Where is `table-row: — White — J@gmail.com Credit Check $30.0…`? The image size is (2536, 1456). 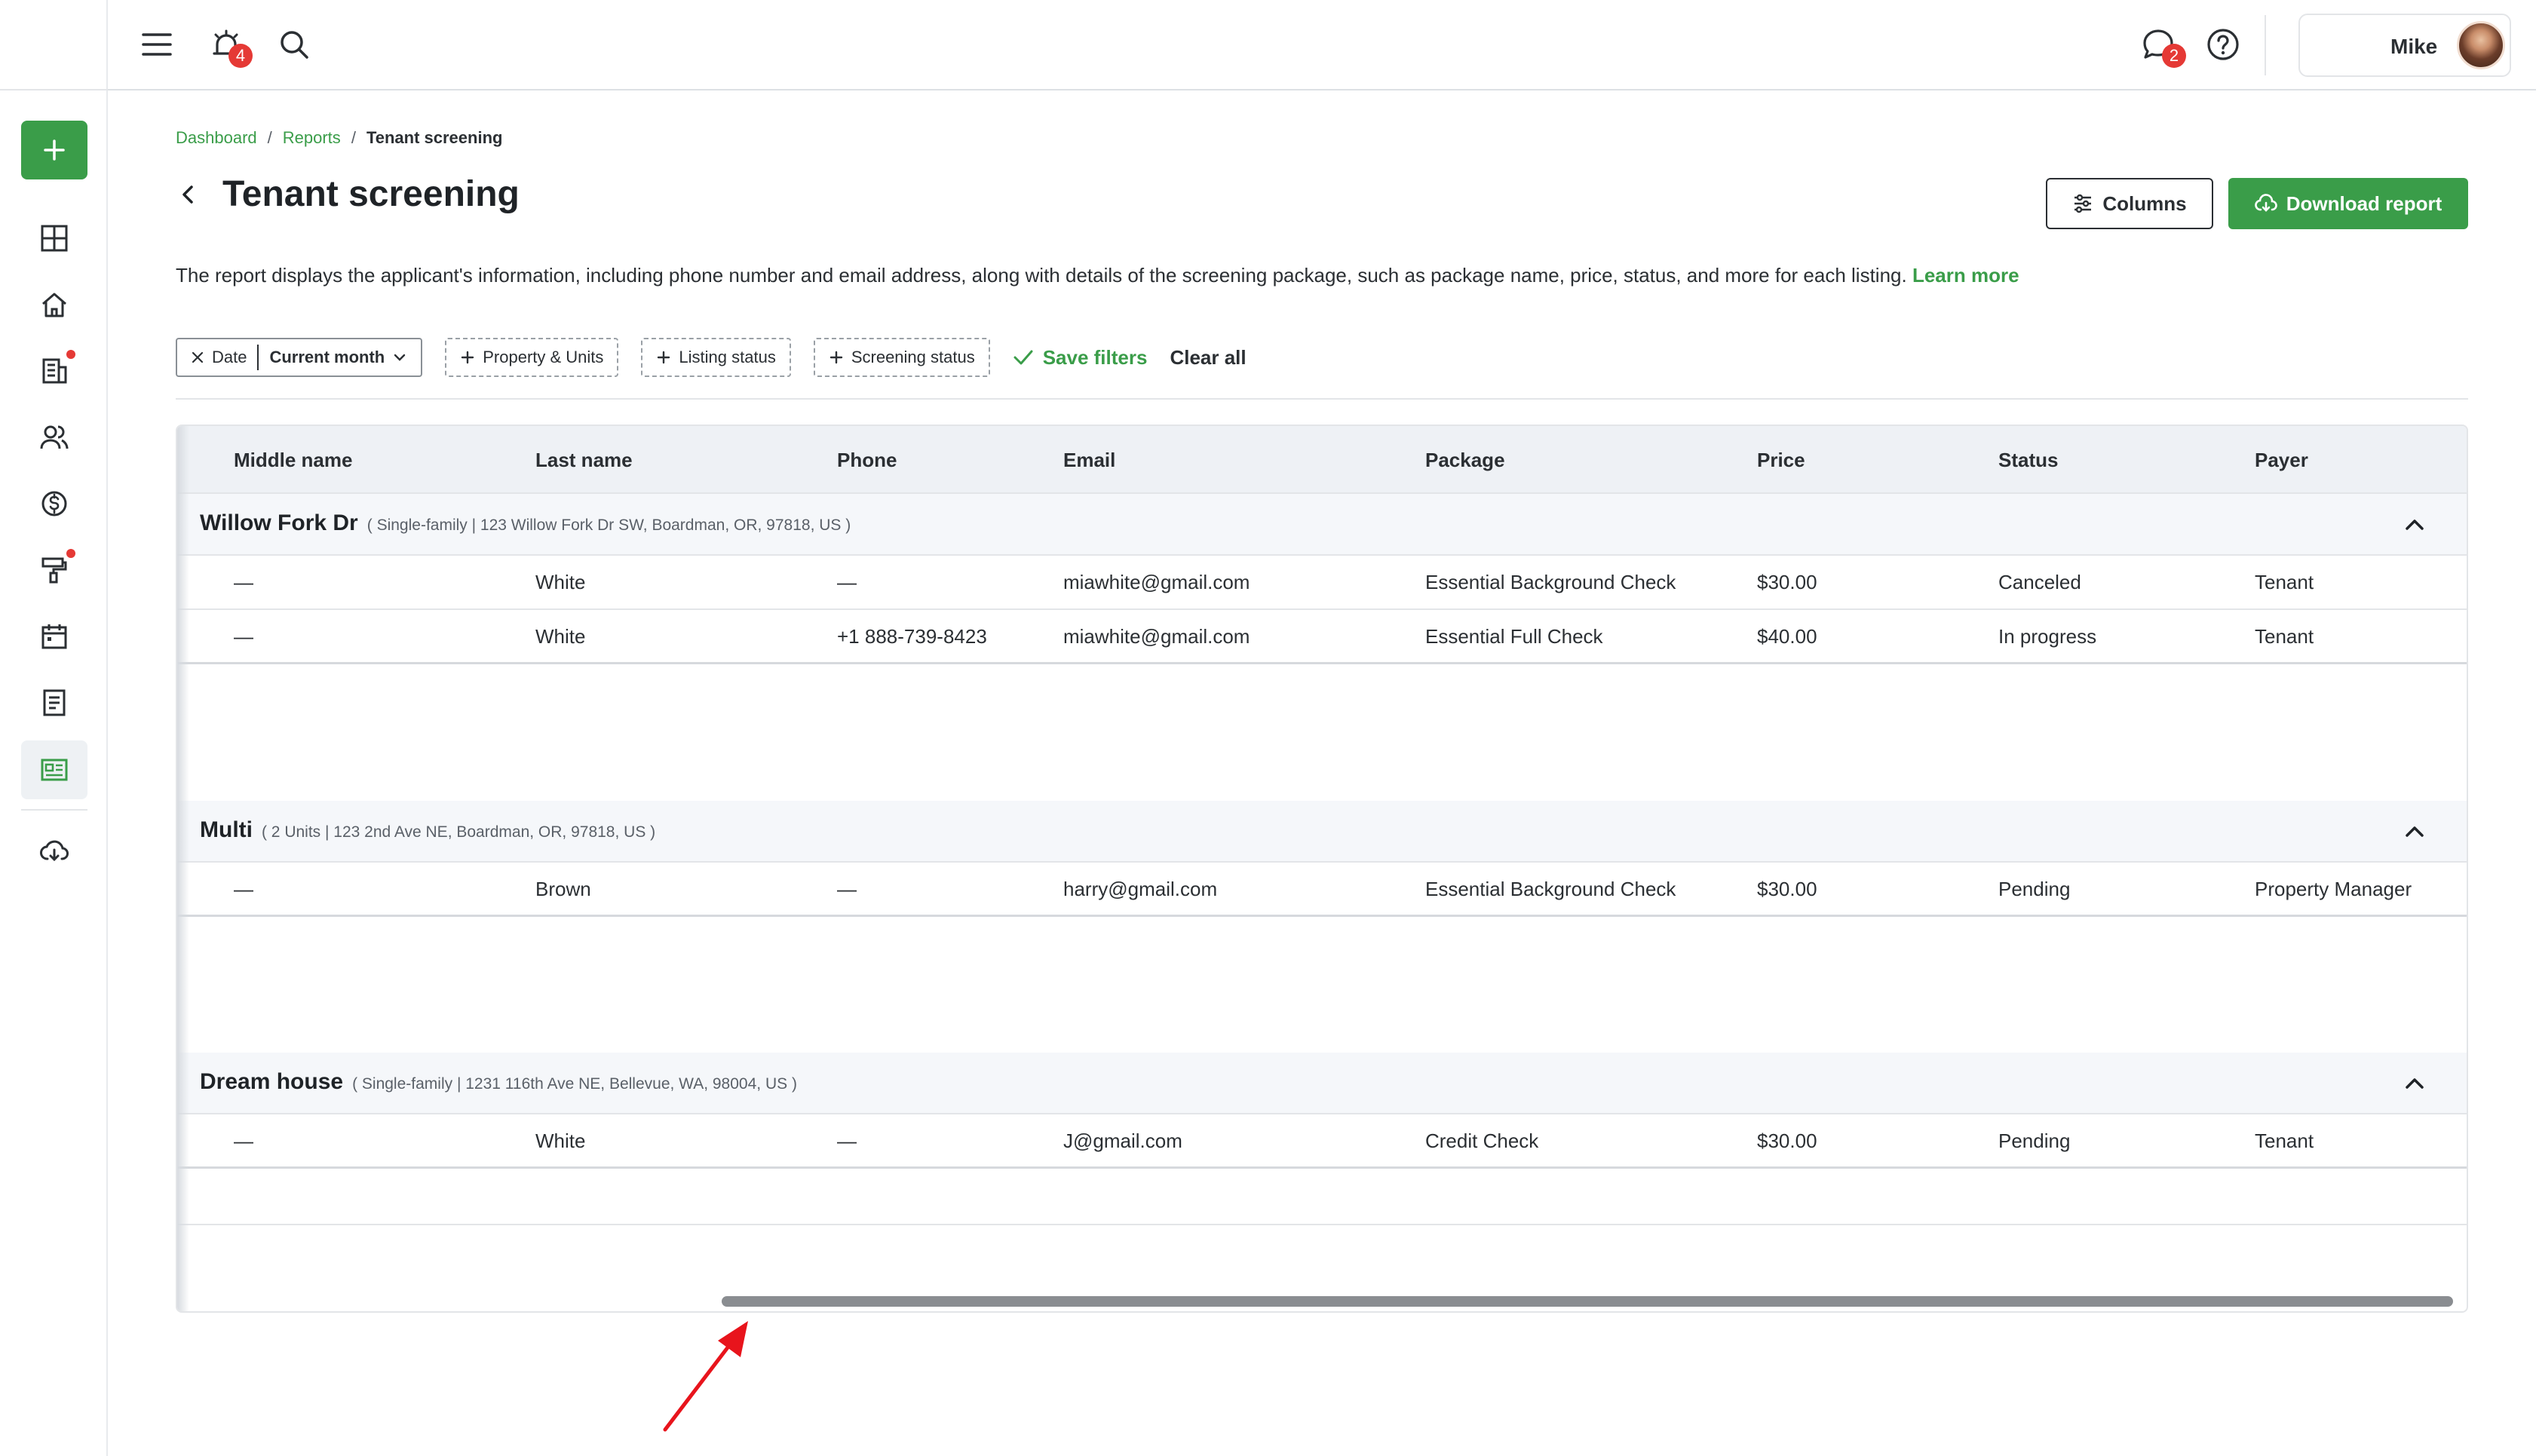
table-row: — White — J@gmail.com Credit Check $30.0… is located at coordinates (1322, 1141).